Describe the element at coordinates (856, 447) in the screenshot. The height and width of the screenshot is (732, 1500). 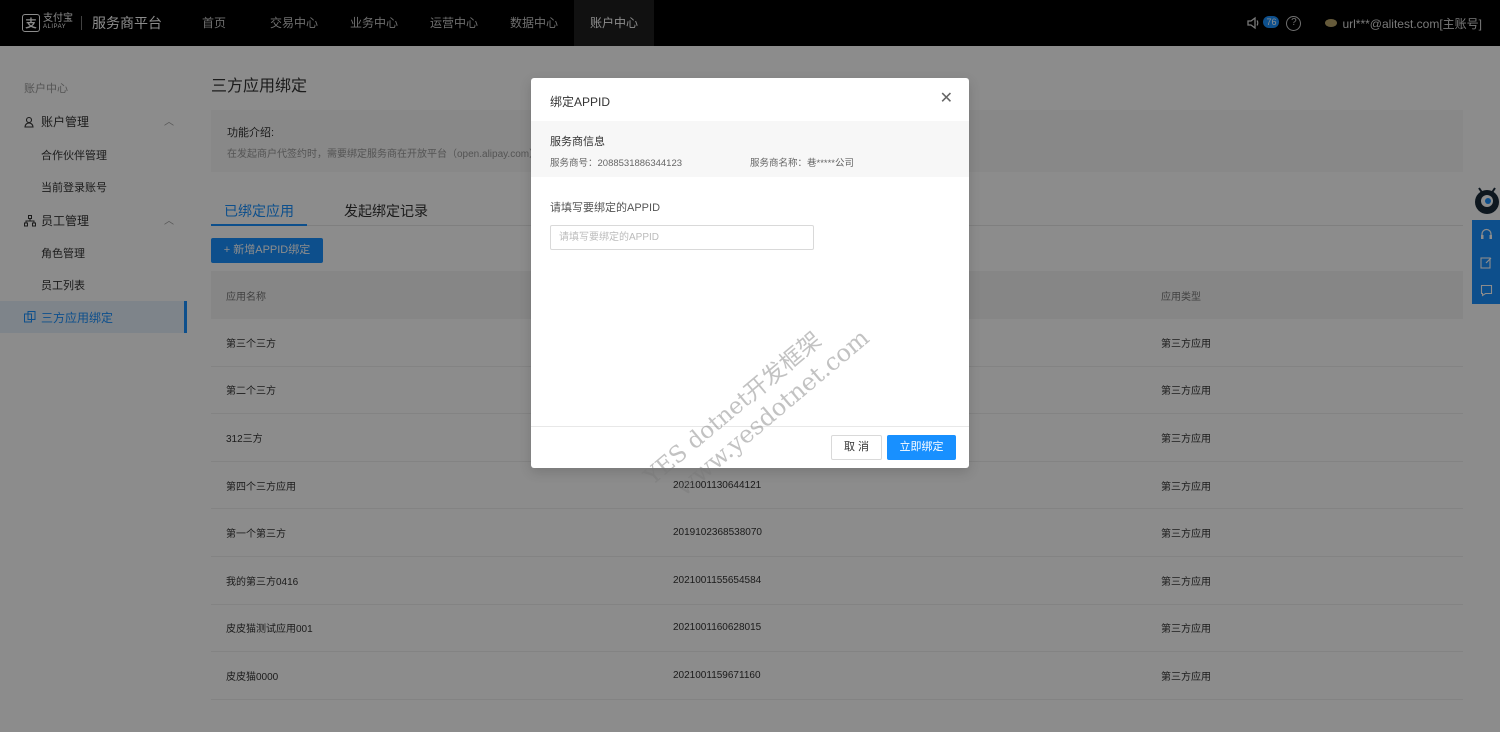
I see `cancel-button: 取 消` at that location.